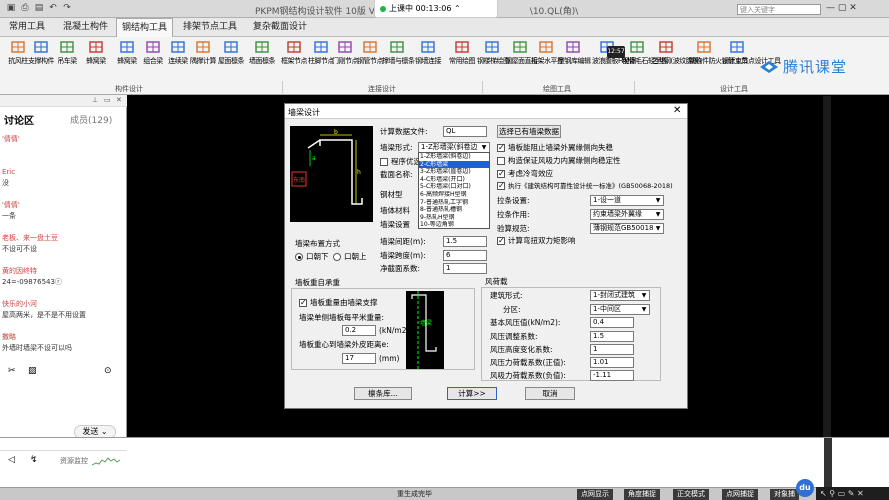 The height and width of the screenshot is (500, 889). What do you see at coordinates (501, 161) in the screenshot?
I see `wind-suction-checkbox` at bounding box center [501, 161].